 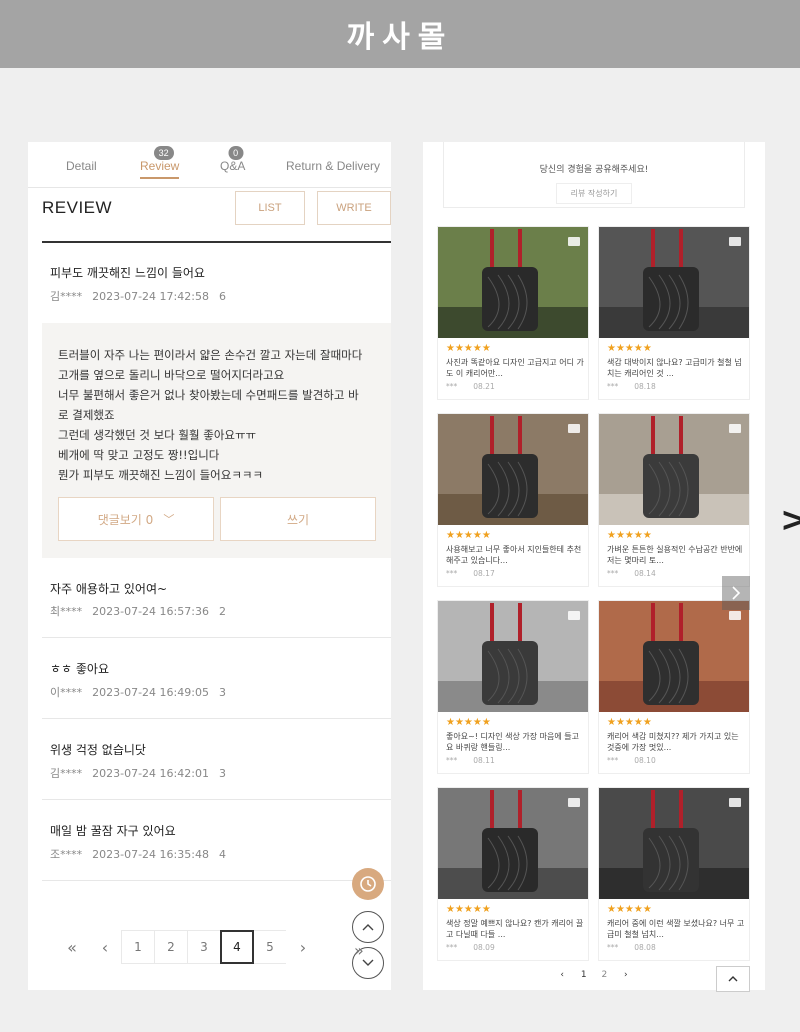 I want to click on page-4-current: 4, so click(x=237, y=947).